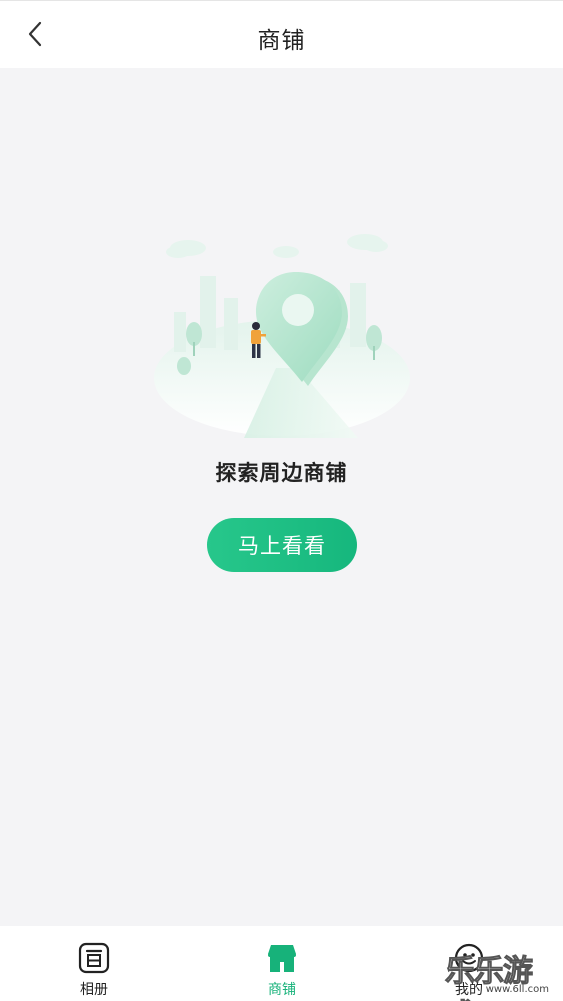 The width and height of the screenshot is (563, 1001). What do you see at coordinates (469, 990) in the screenshot?
I see `tab-label-mine: 我的` at bounding box center [469, 990].